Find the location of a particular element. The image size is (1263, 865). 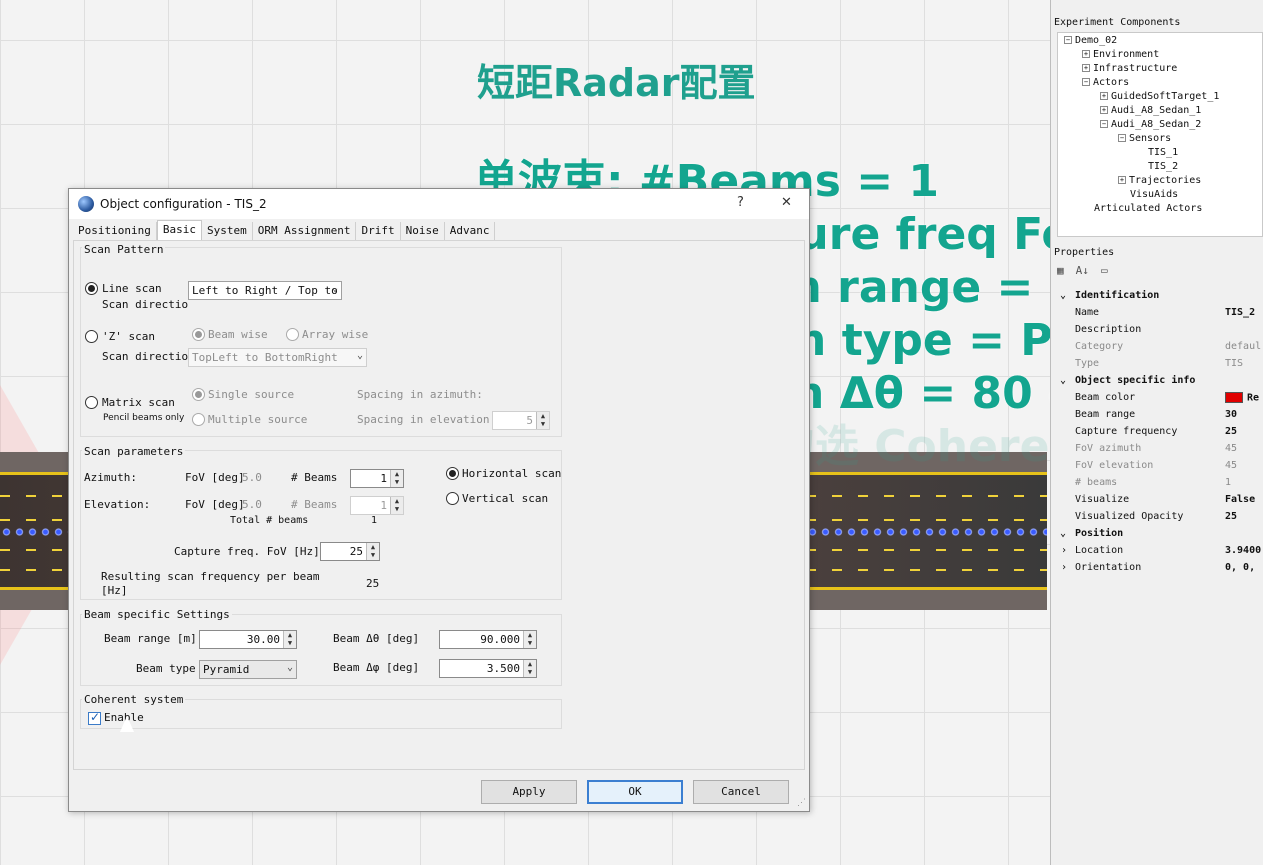

single-source-label: Single source is located at coordinates (251, 394).